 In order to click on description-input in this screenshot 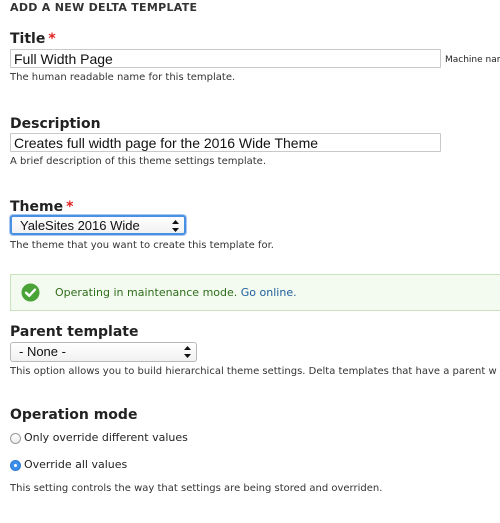, I will do `click(225, 142)`.